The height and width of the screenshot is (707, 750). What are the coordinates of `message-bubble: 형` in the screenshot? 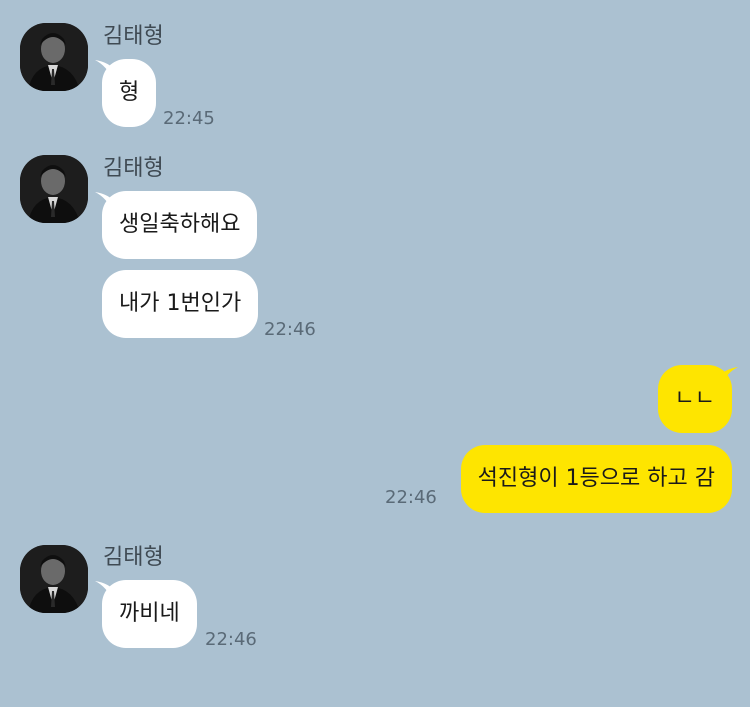 It's located at (129, 93).